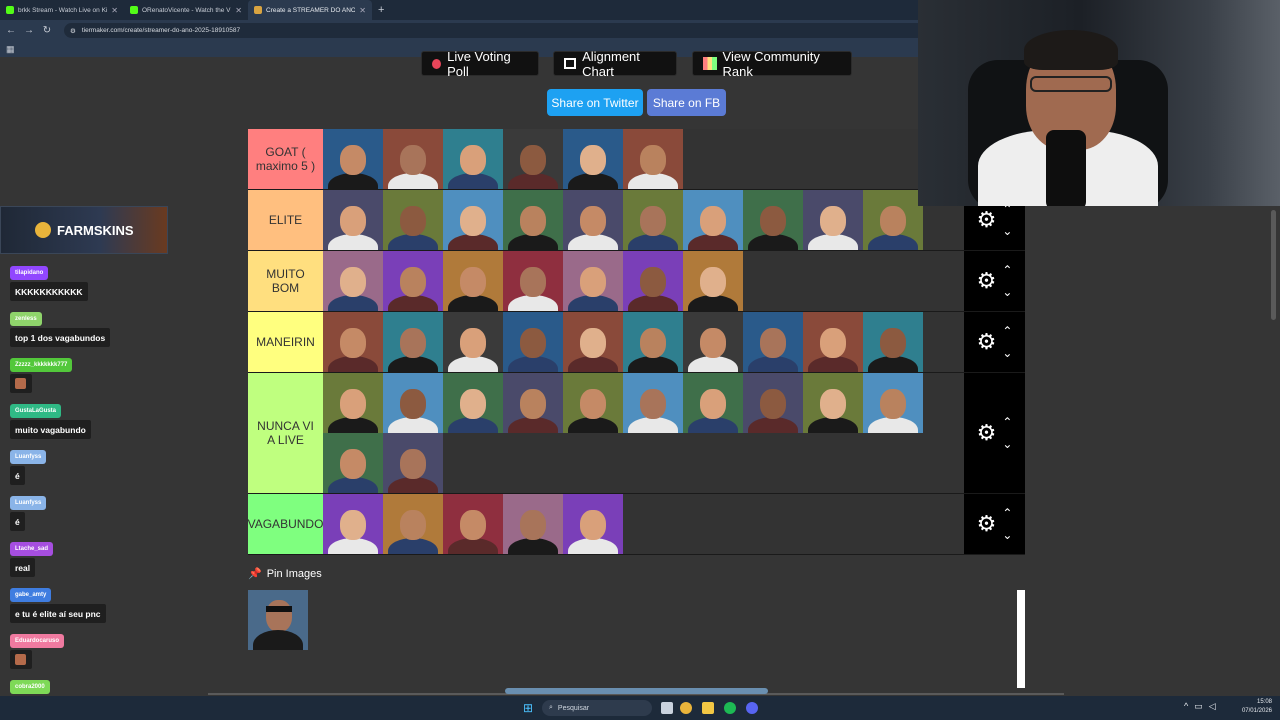 This screenshot has width=1280, height=720. Describe the element at coordinates (636, 691) in the screenshot. I see `horizontal-scrollbar-thumb` at that location.